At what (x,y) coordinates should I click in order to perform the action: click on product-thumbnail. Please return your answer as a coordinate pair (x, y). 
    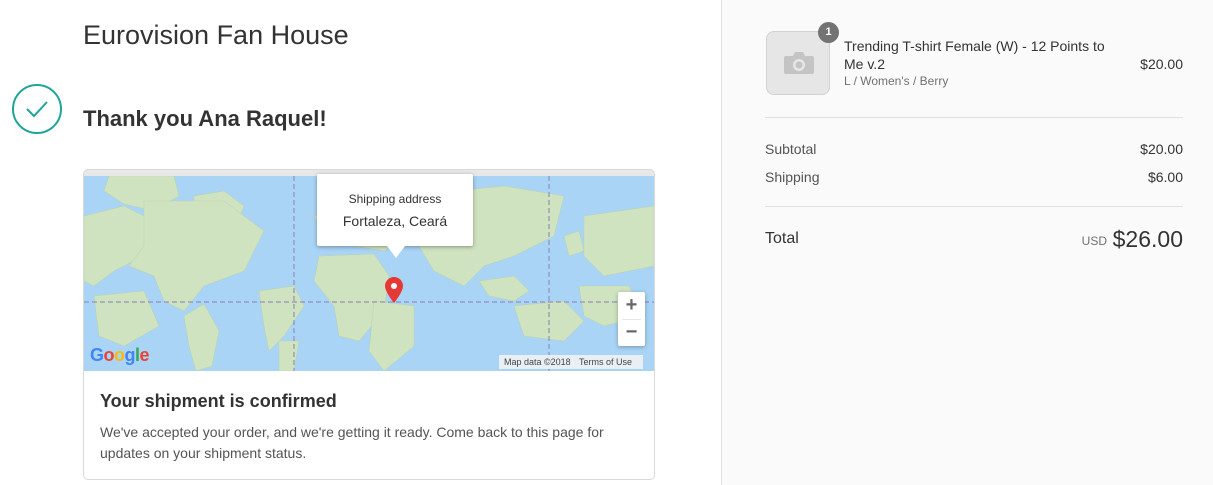
    Looking at the image, I should click on (798, 63).